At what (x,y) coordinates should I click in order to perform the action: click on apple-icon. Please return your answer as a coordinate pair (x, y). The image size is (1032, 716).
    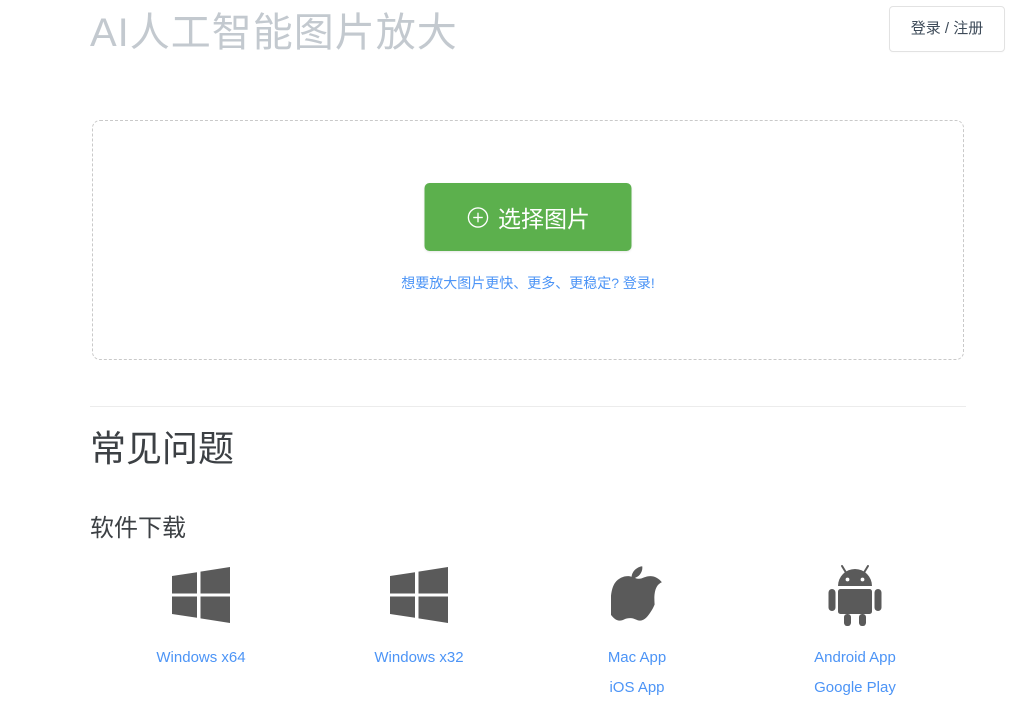
    Looking at the image, I should click on (637, 595).